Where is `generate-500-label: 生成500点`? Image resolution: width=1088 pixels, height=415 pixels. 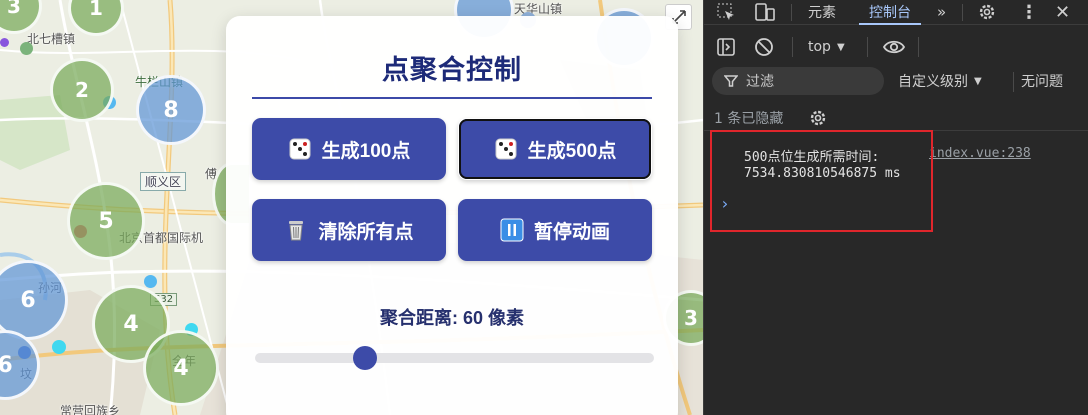 generate-500-label: 生成500点 is located at coordinates (572, 151).